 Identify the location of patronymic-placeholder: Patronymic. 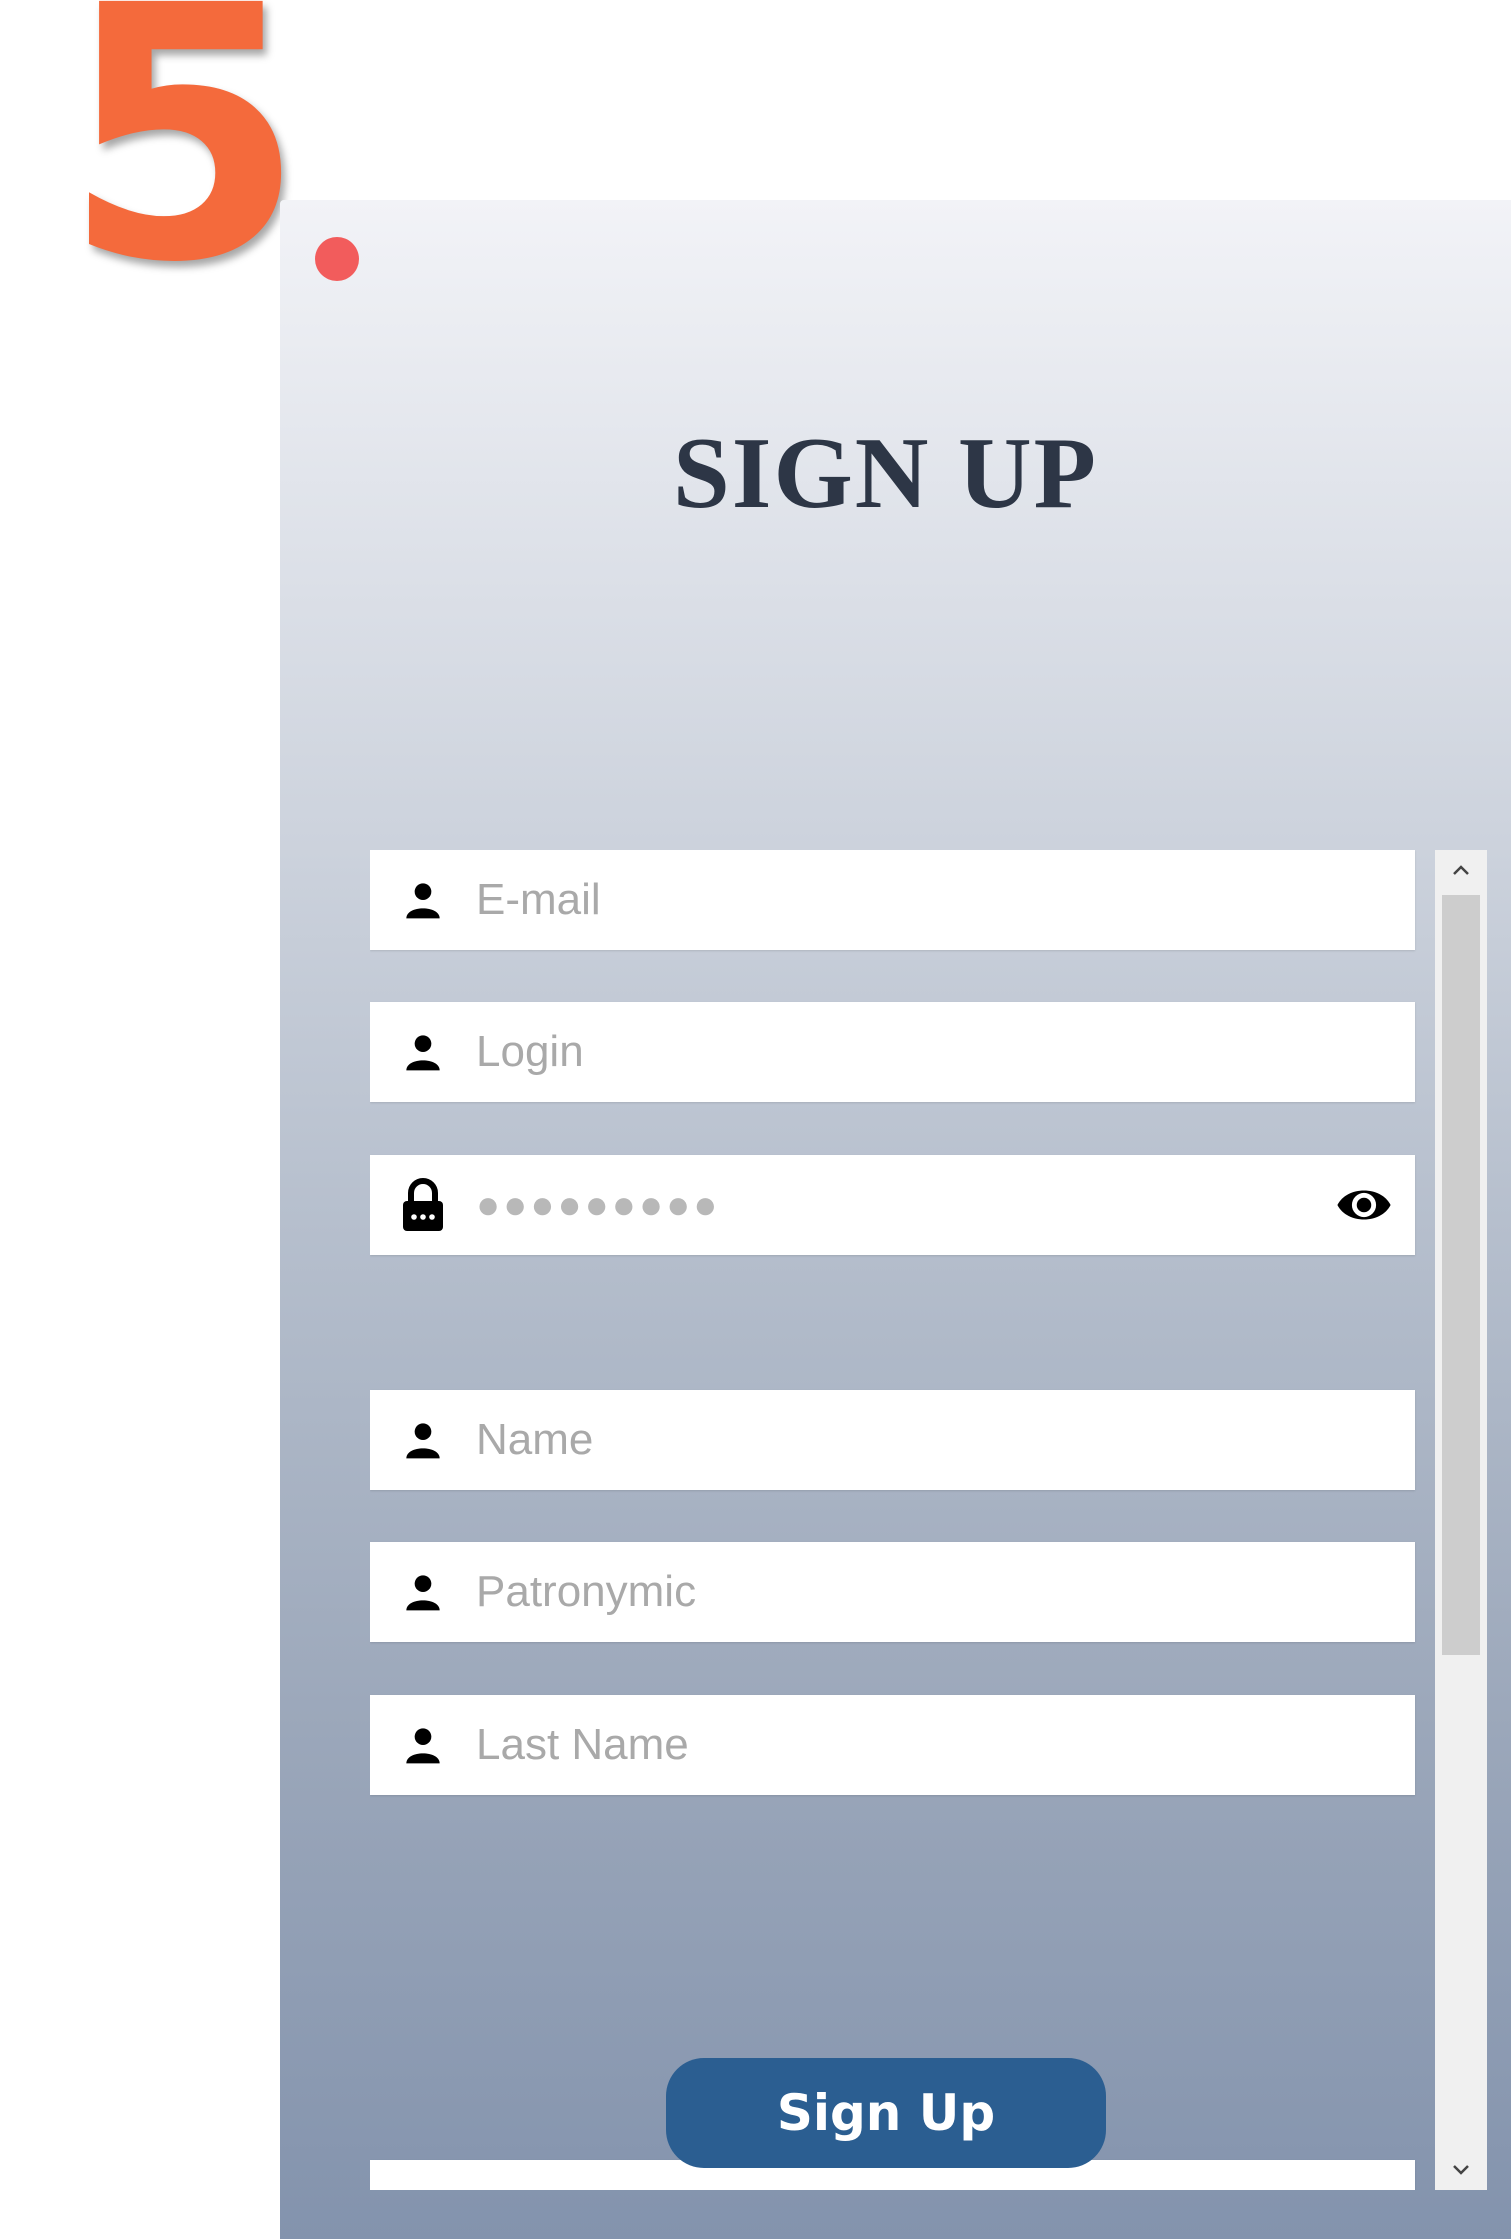
(586, 1591).